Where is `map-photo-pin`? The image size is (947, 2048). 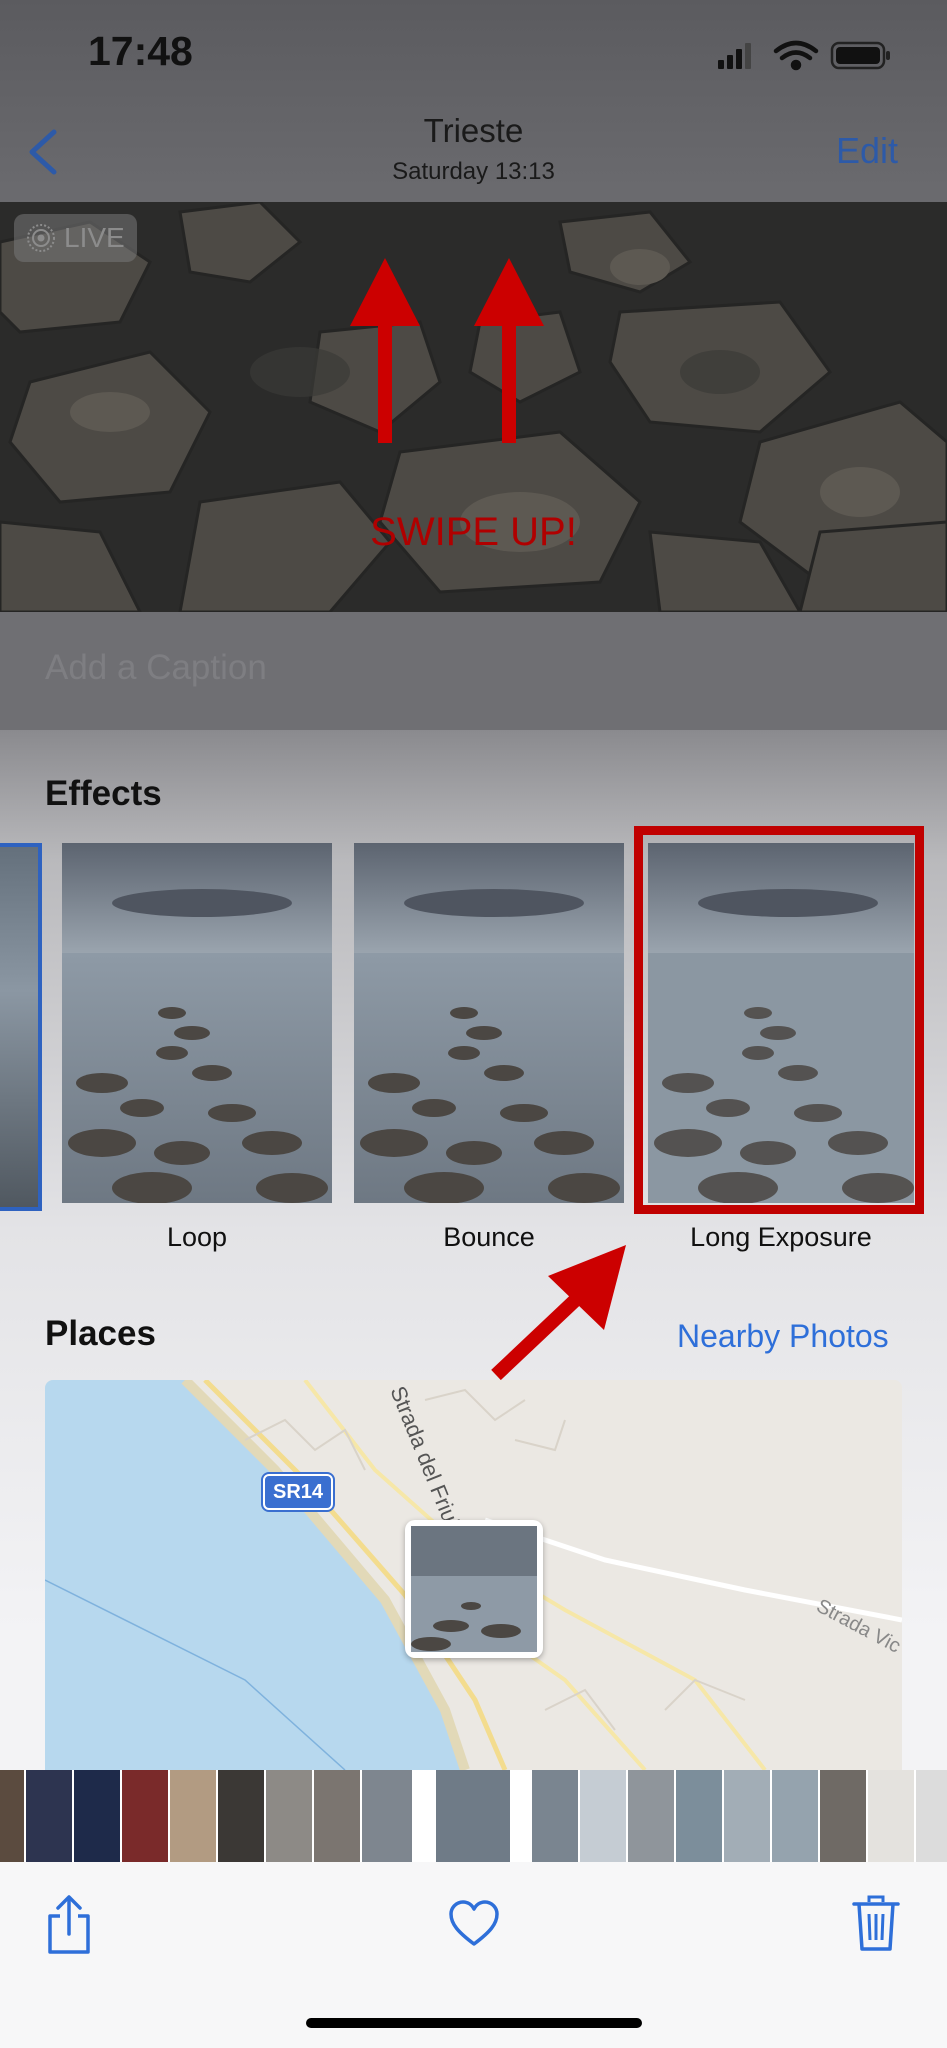 map-photo-pin is located at coordinates (474, 1589).